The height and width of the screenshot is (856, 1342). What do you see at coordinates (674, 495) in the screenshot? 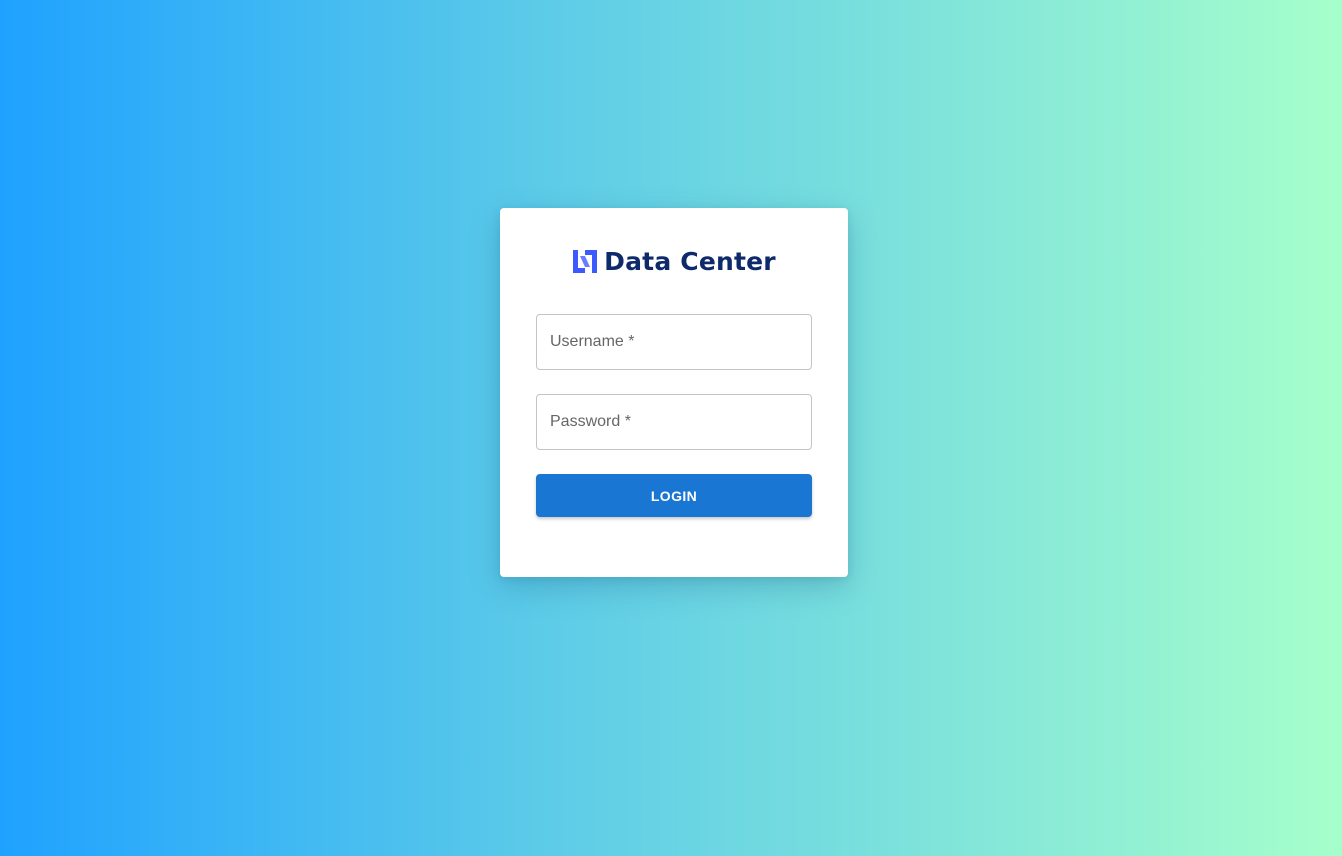
I see `login-button: LOGIN` at bounding box center [674, 495].